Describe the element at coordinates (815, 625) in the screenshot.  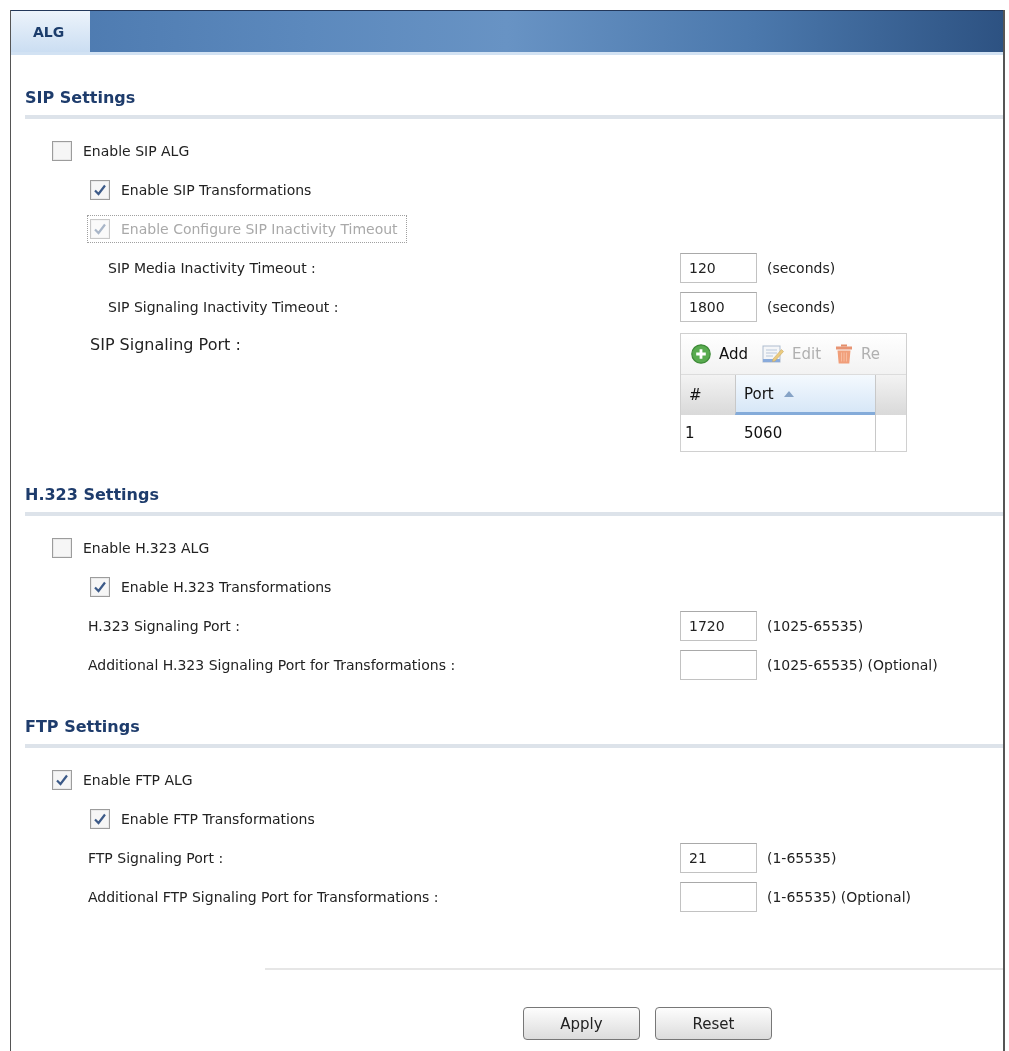
I see `field-hint: (1025-65535)` at that location.